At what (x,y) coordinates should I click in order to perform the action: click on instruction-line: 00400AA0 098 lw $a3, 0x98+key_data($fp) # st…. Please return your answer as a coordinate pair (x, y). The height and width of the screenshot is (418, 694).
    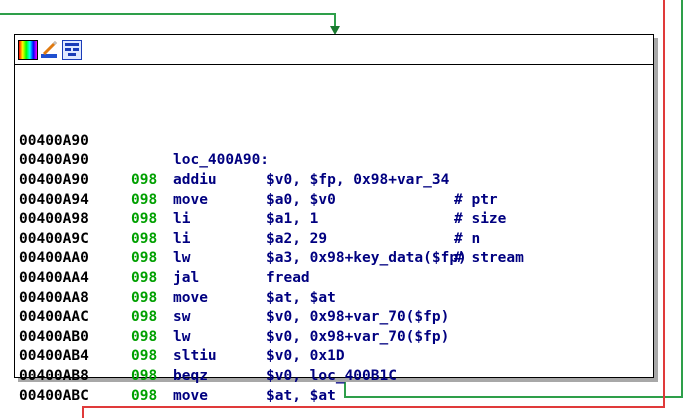
    Looking at the image, I should click on (336, 259).